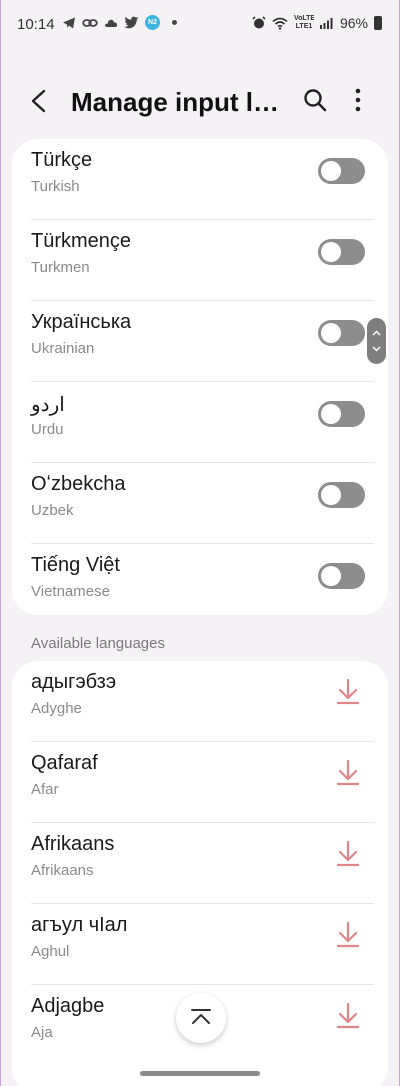  What do you see at coordinates (376, 341) in the screenshot?
I see `fast-scroll-handle` at bounding box center [376, 341].